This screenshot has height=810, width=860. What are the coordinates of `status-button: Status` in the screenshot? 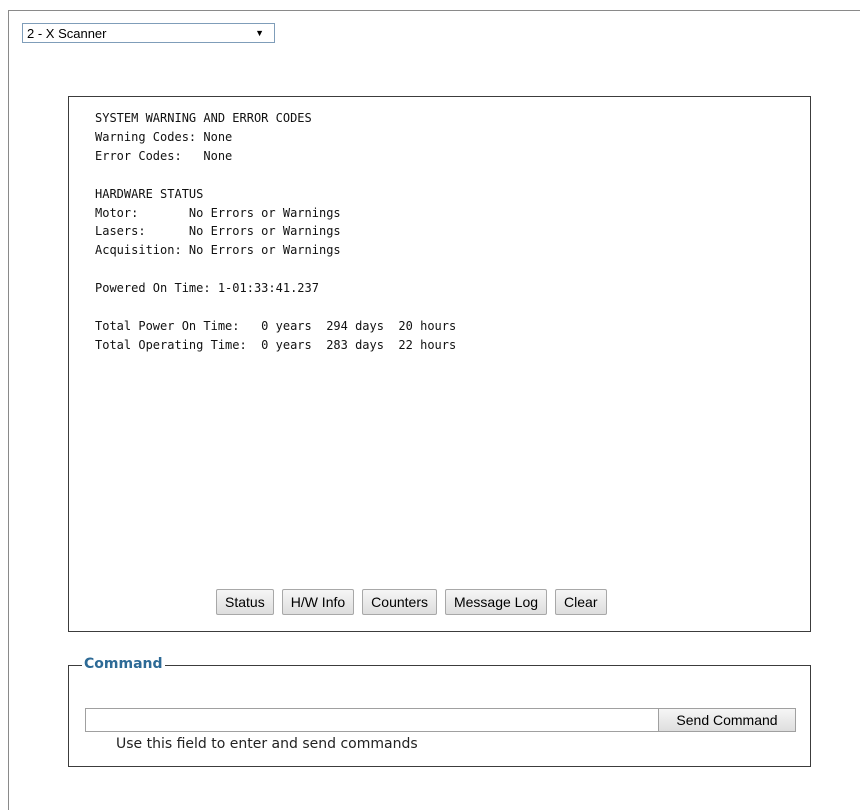 It's located at (245, 602).